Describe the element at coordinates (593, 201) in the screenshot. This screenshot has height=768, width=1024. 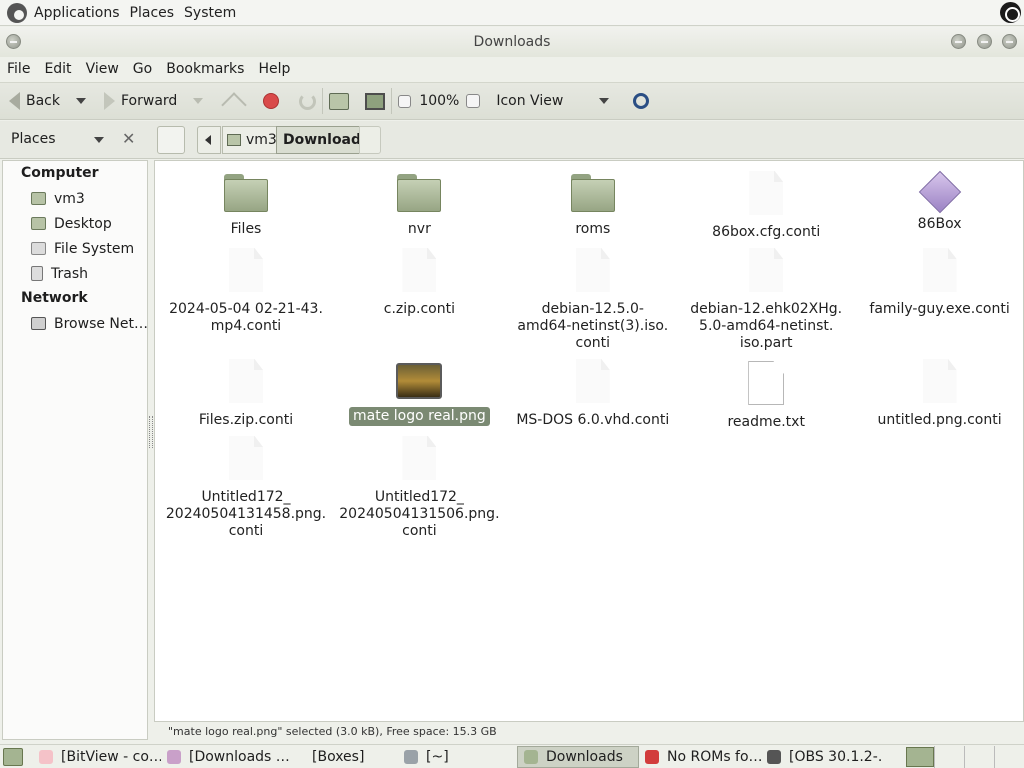
I see `file-item: roms` at that location.